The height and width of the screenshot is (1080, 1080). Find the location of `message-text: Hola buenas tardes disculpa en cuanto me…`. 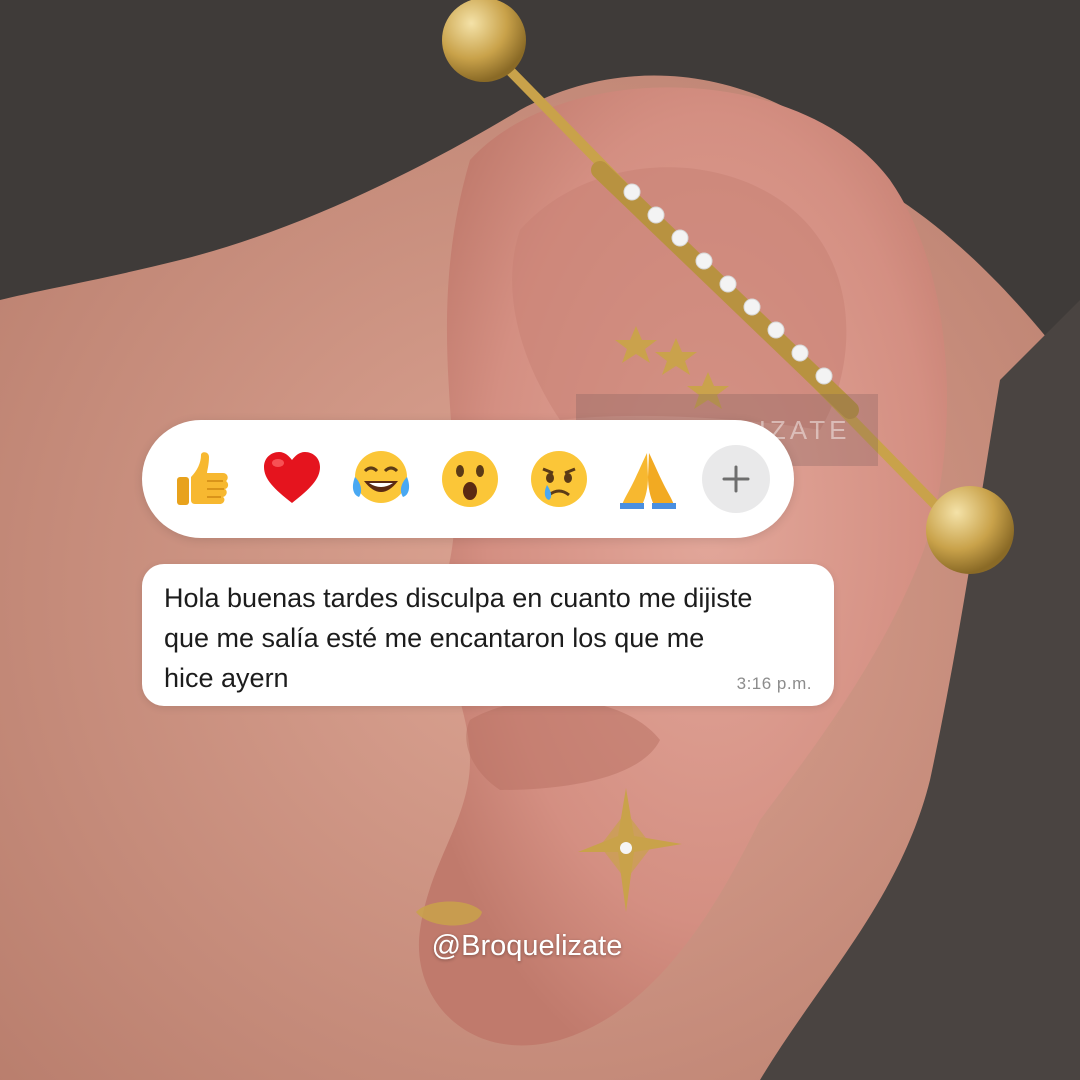

message-text: Hola buenas tardes disculpa en cuanto me… is located at coordinates (458, 638).